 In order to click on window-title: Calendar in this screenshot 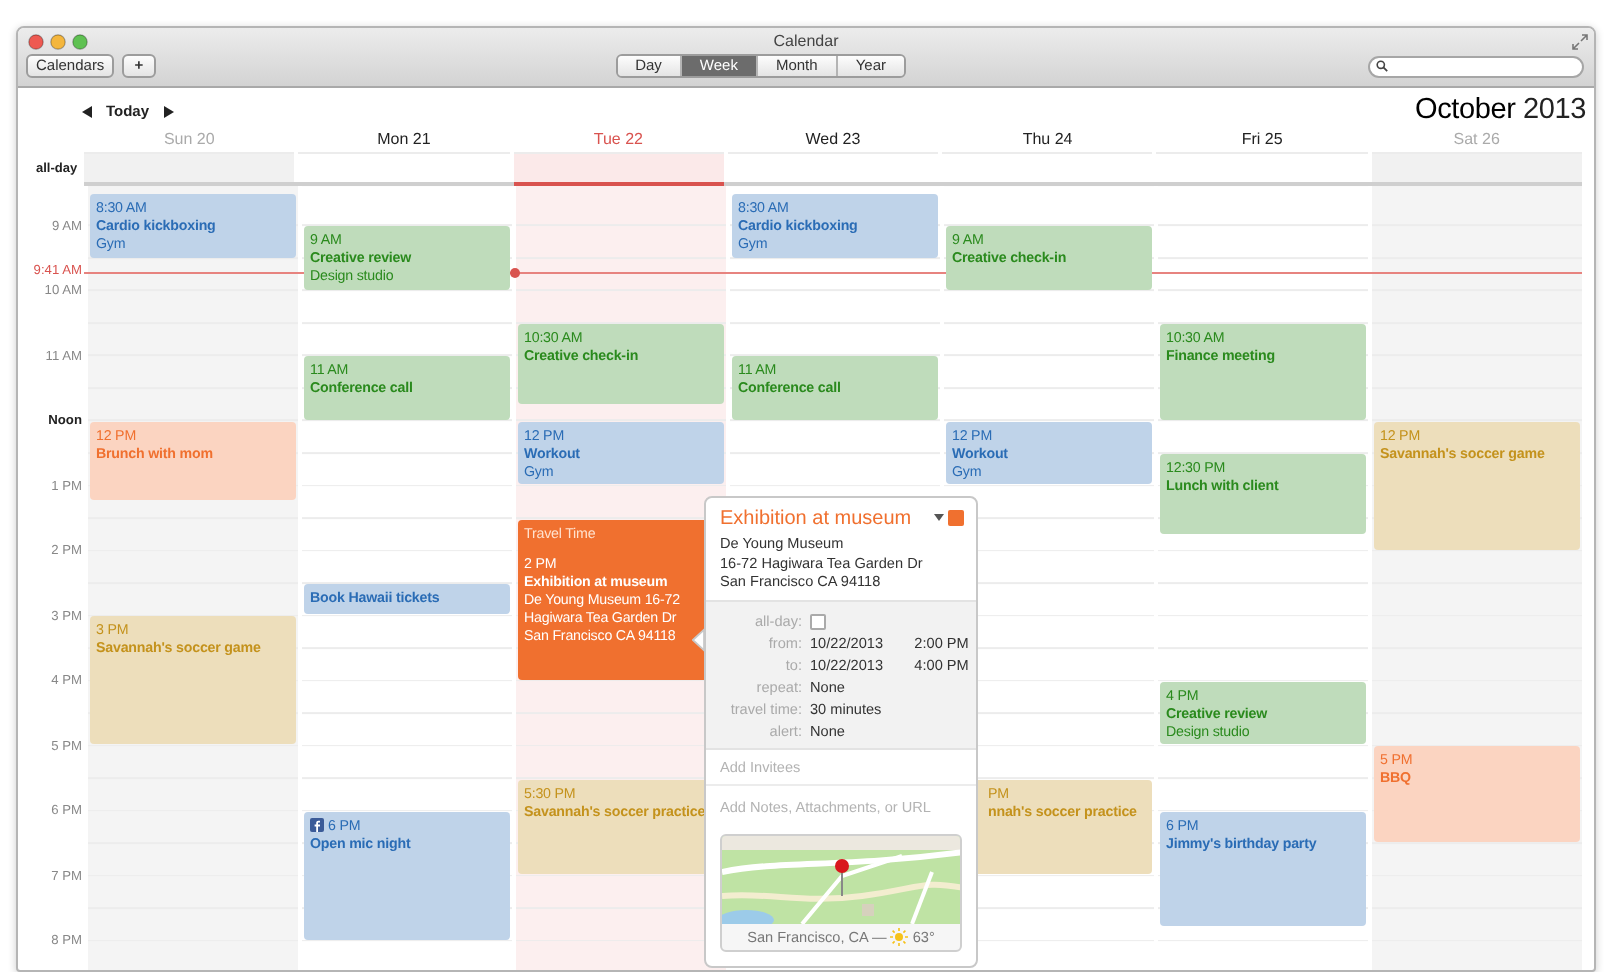, I will do `click(806, 41)`.